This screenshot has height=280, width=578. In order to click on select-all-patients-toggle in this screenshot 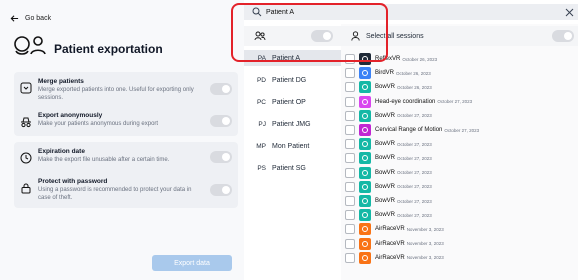, I will do `click(322, 36)`.